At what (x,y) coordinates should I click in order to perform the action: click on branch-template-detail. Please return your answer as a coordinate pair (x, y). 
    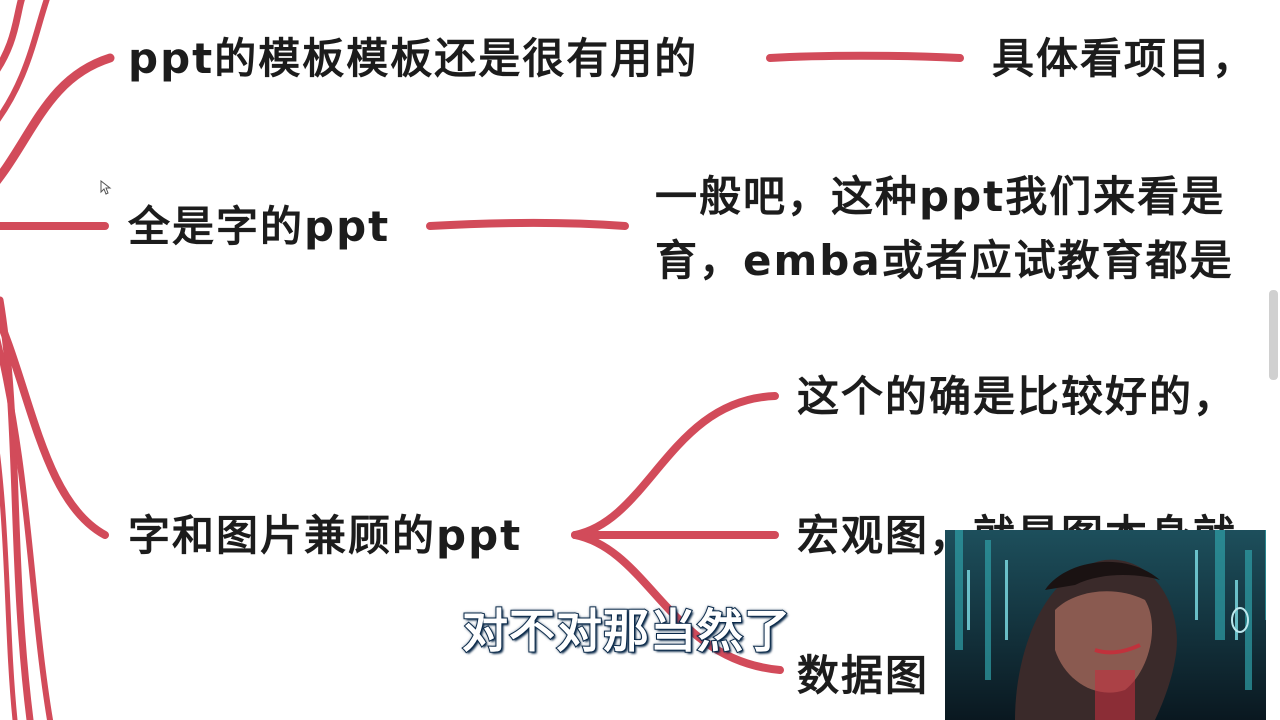
    Looking at the image, I should click on (865, 56).